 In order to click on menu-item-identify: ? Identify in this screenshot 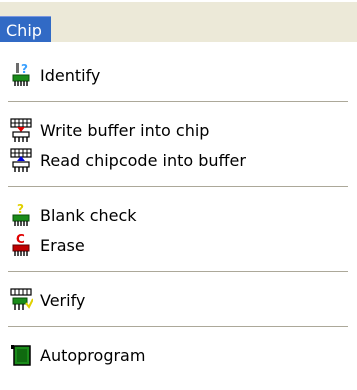, I will do `click(178, 75)`.